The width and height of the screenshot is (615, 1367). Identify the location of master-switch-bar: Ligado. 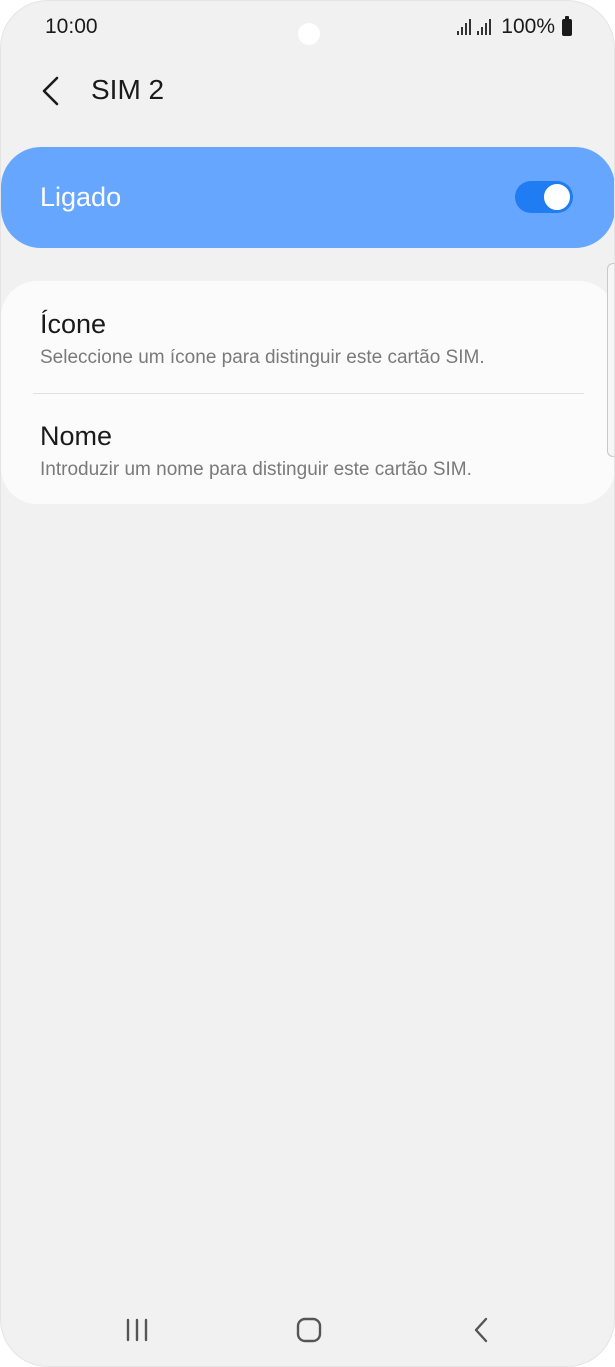
(307, 197).